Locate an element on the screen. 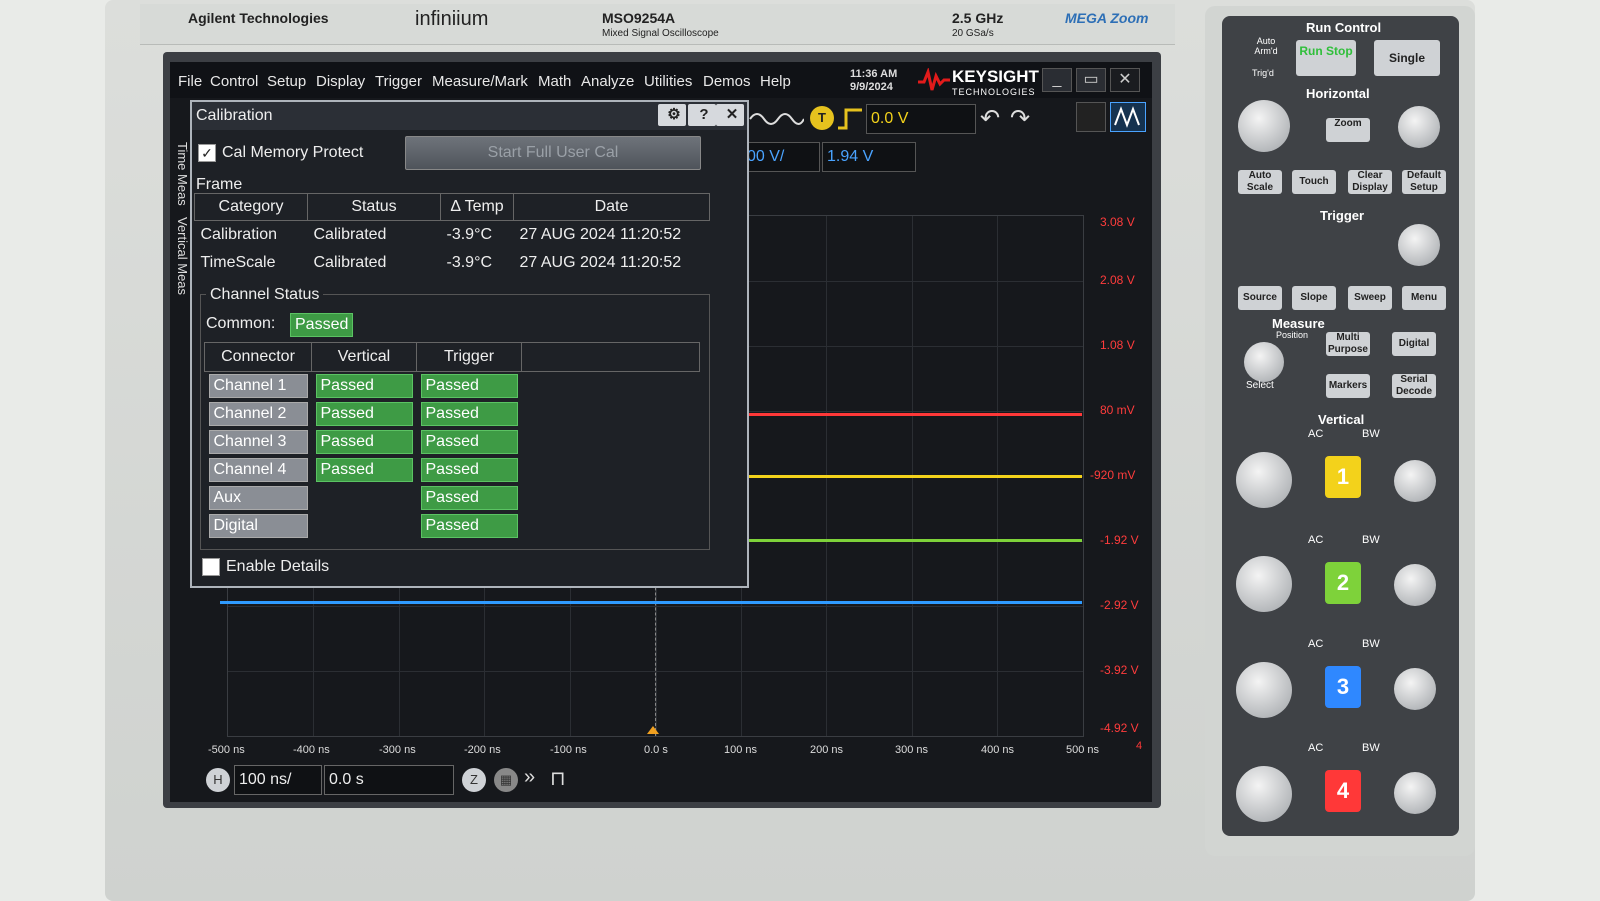  channel-marker: 4 is located at coordinates (1139, 746).